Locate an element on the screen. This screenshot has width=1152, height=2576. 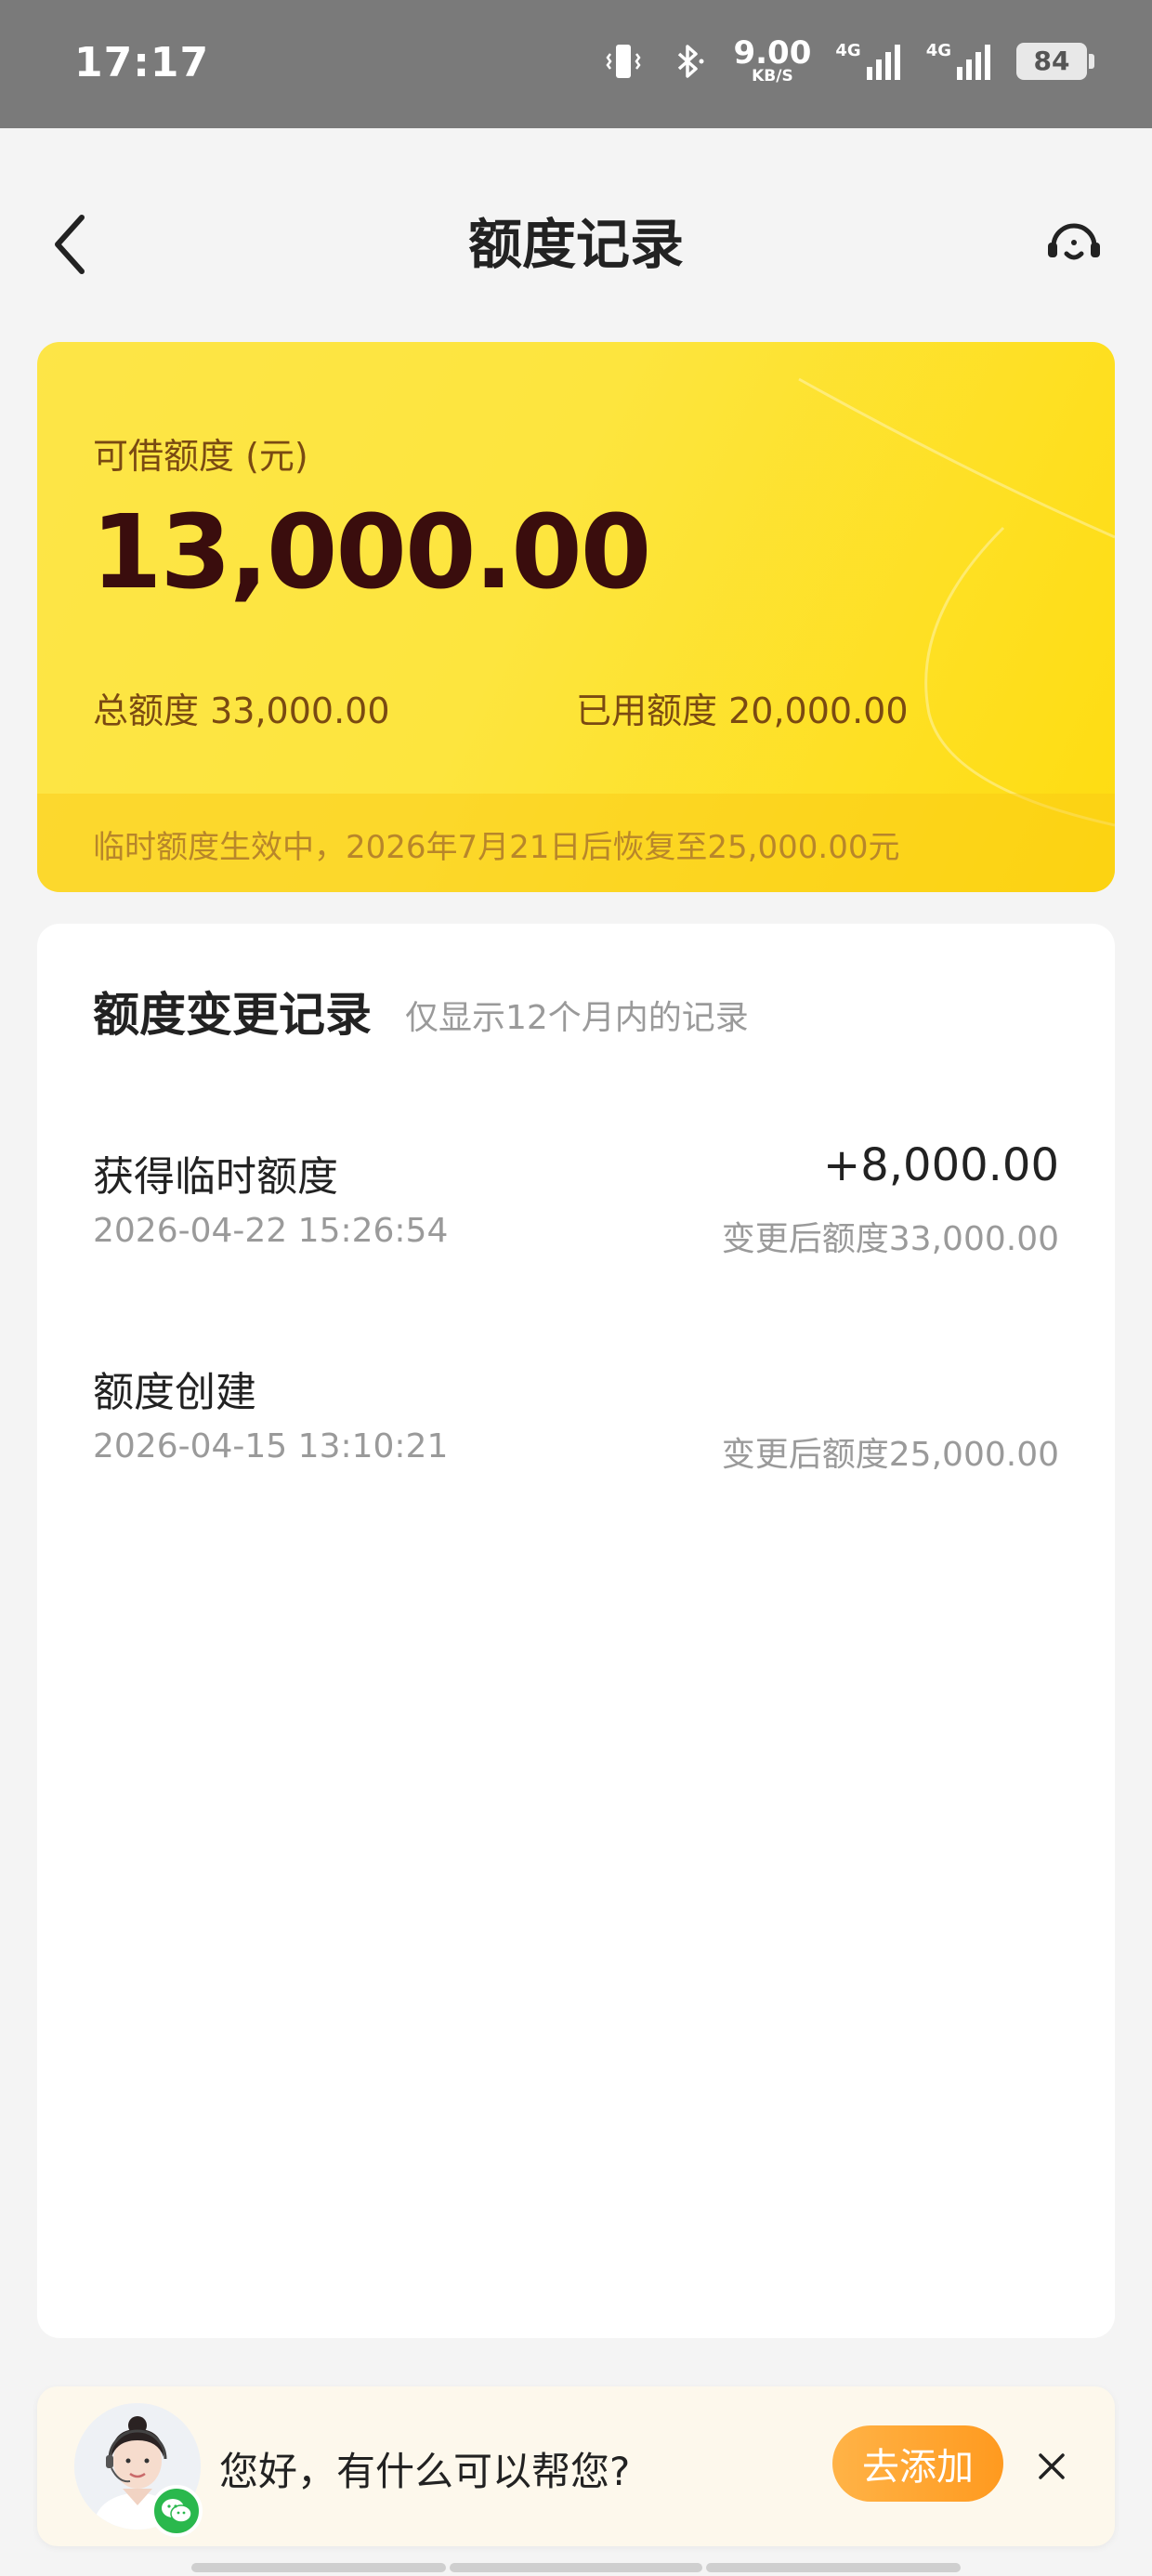
close-icon is located at coordinates (1052, 2466).